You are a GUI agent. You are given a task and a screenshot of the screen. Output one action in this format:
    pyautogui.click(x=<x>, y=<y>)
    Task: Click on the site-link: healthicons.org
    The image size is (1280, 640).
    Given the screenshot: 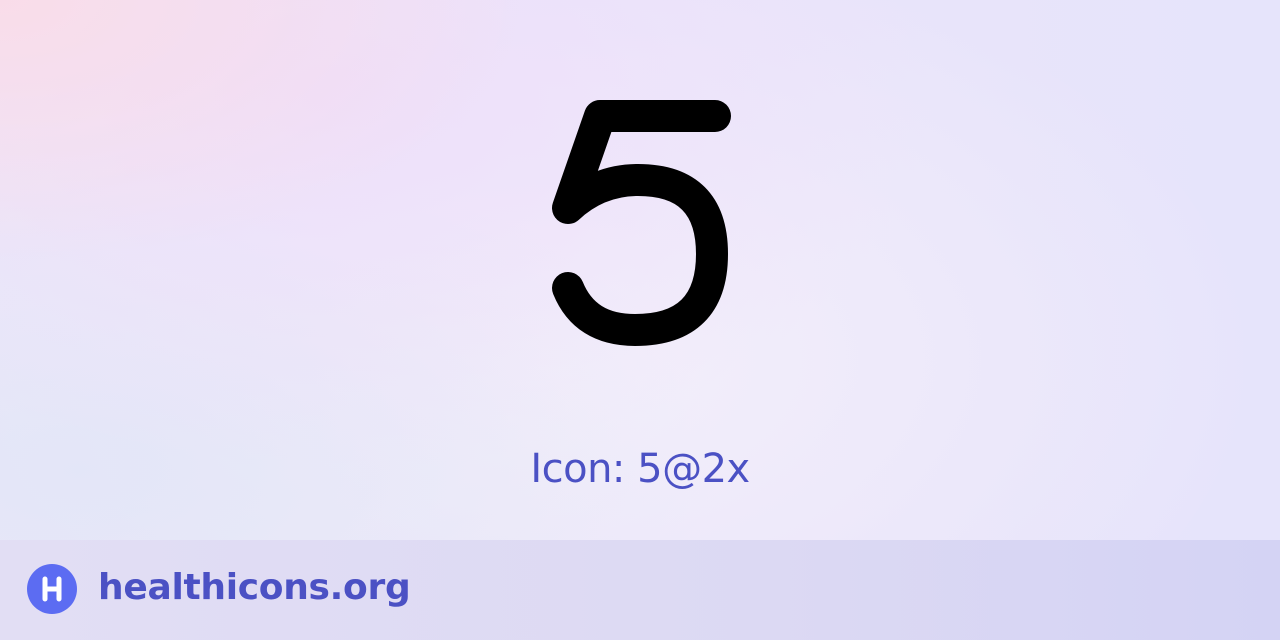 What is the action you would take?
    pyautogui.click(x=254, y=587)
    